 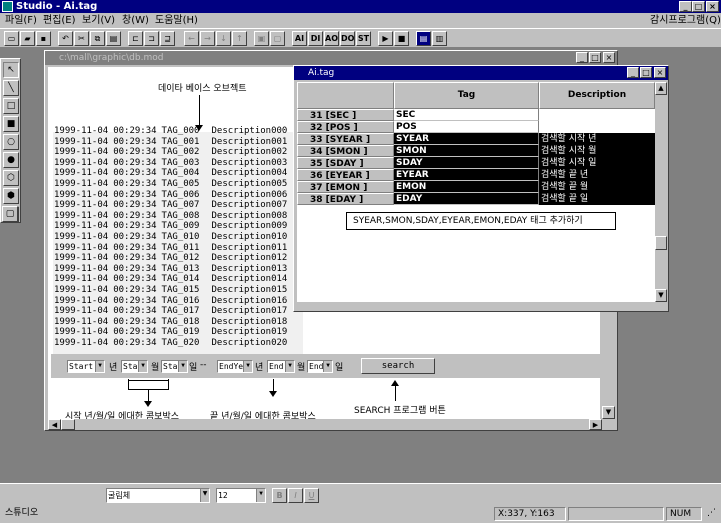 I want to click on stop-icon: ■, so click(x=401, y=38).